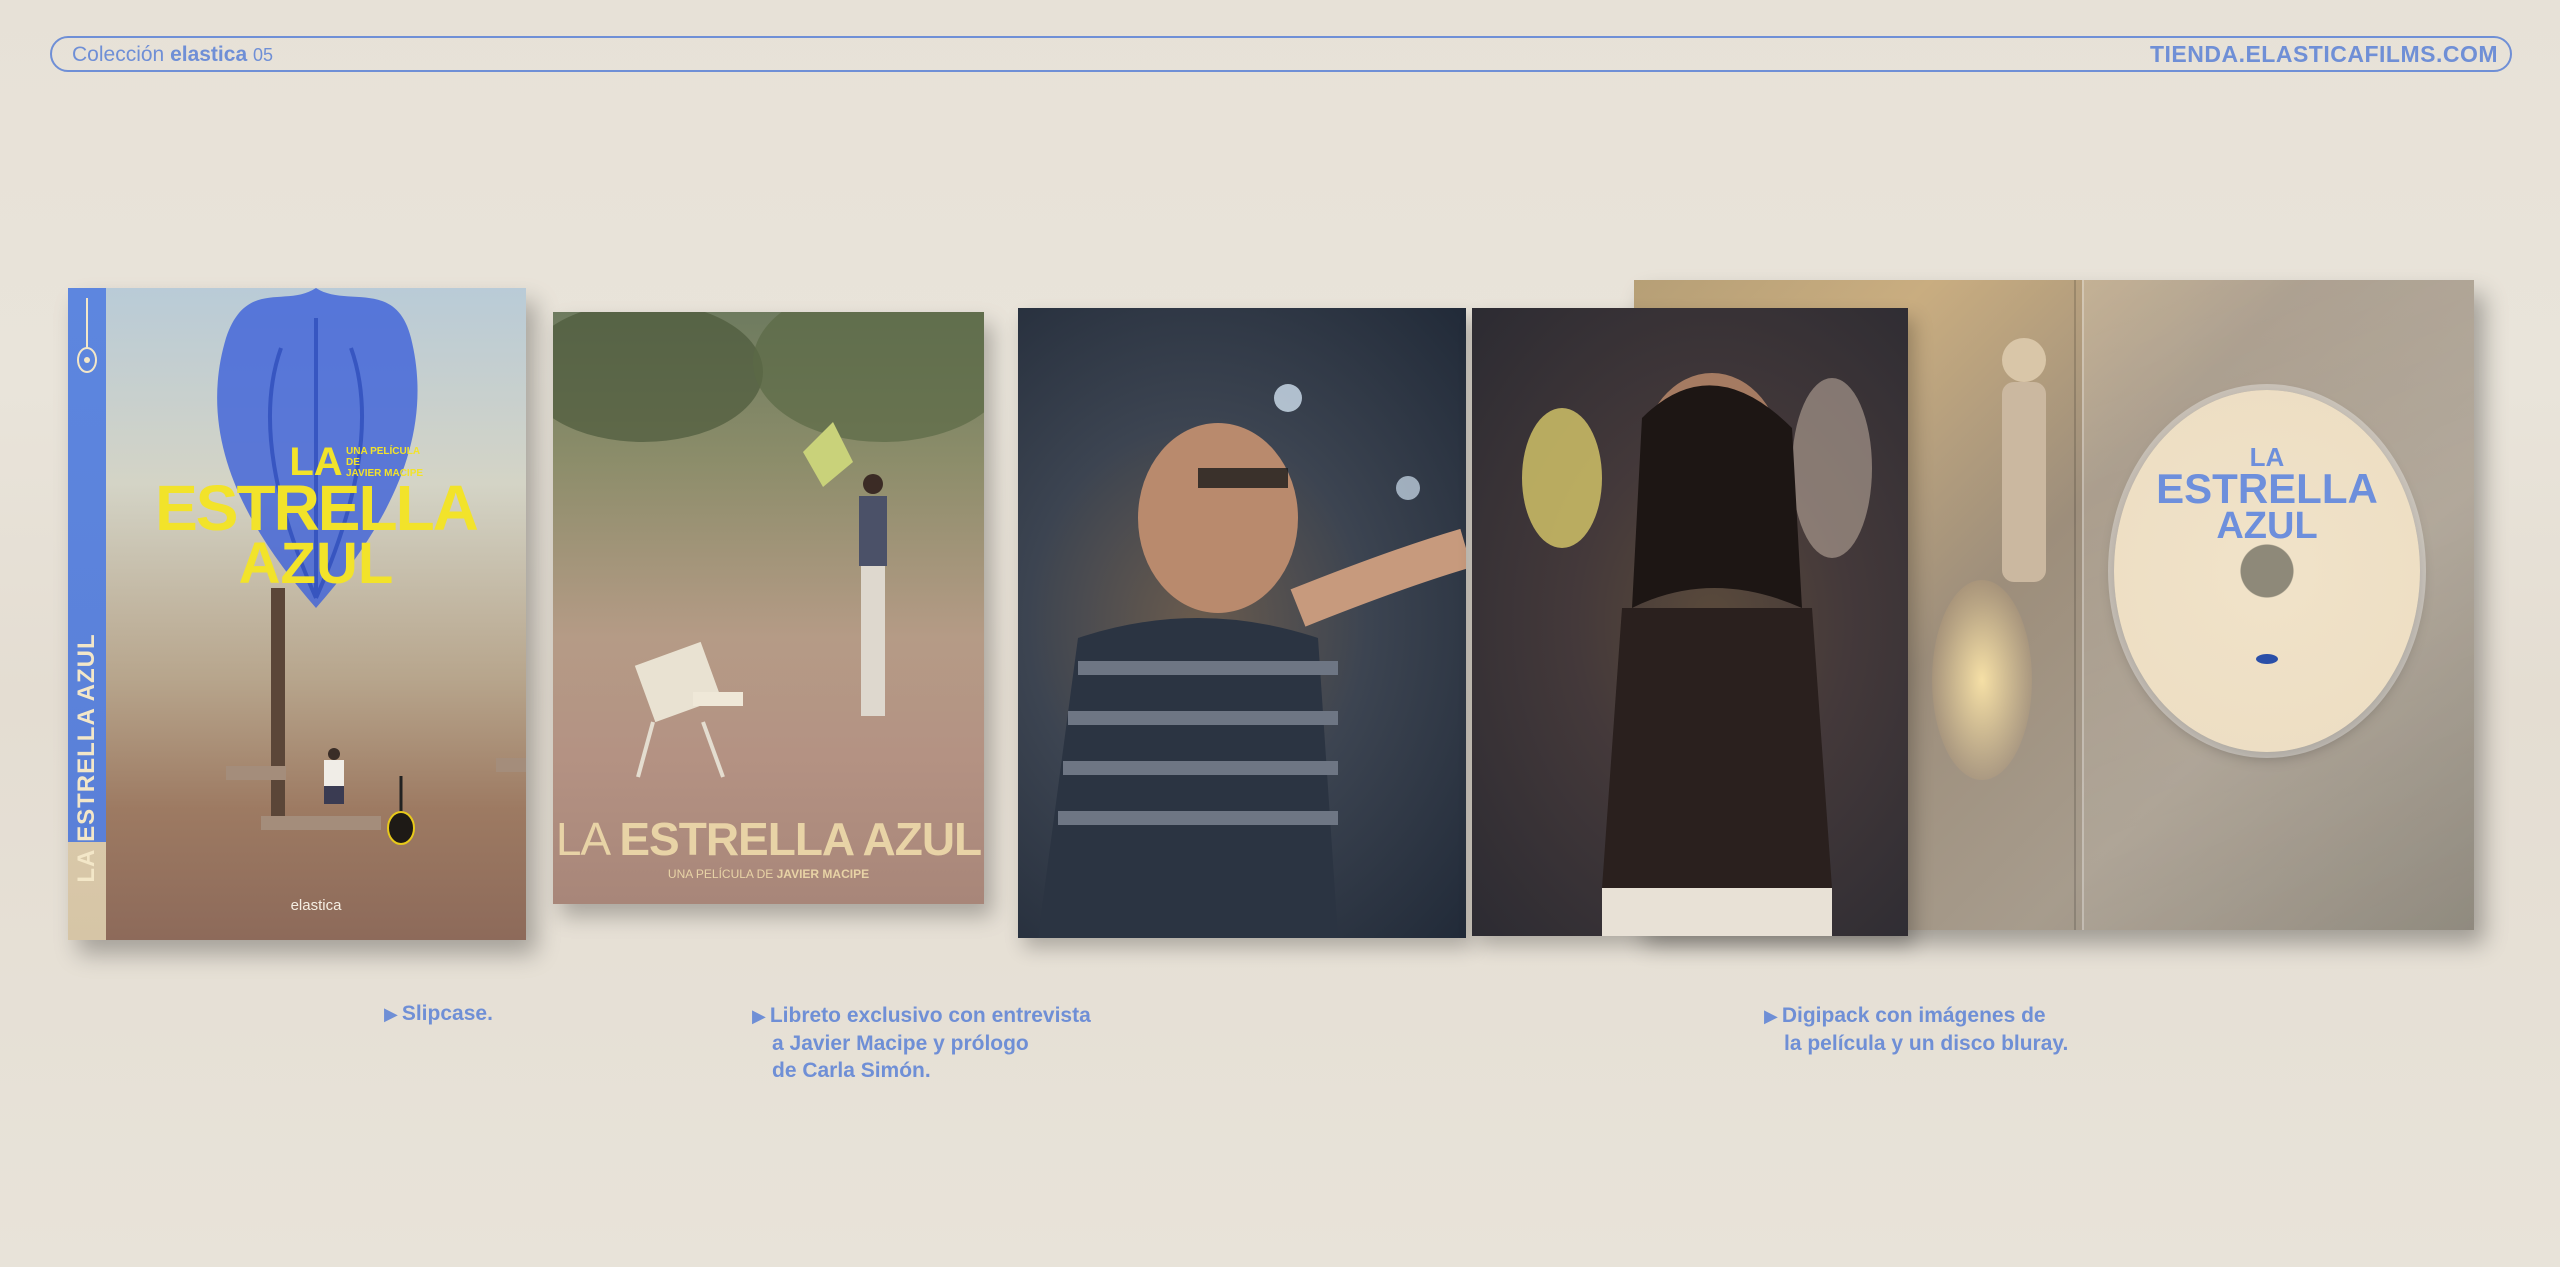 The height and width of the screenshot is (1267, 2560). Describe the element at coordinates (768, 399) in the screenshot. I see `leaves-illustration` at that location.